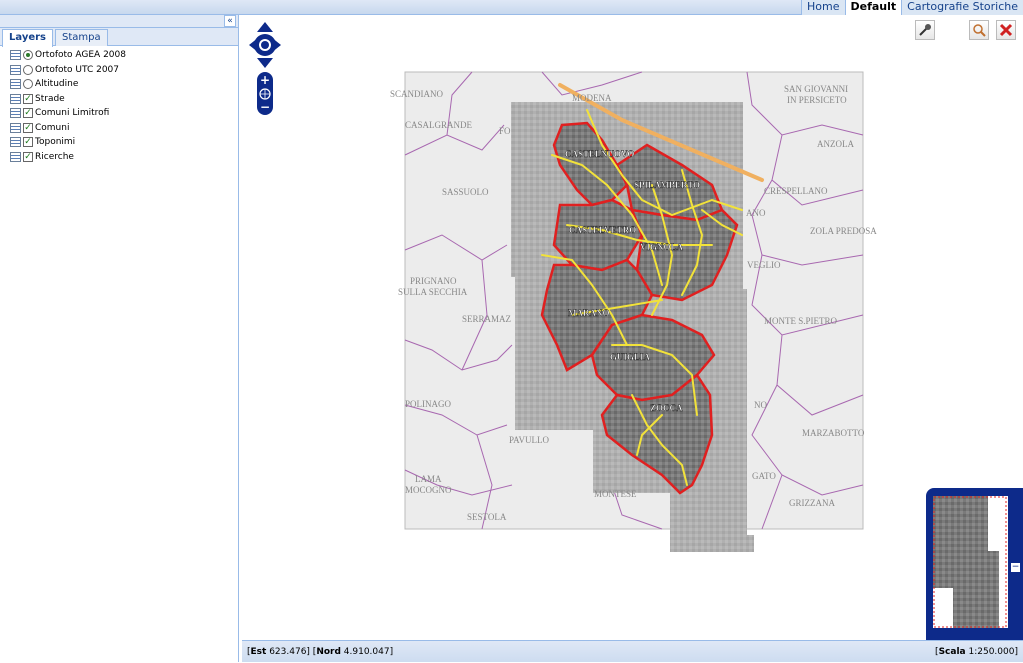 Image resolution: width=1023 pixels, height=663 pixels. I want to click on place-label: FO, so click(505, 131).